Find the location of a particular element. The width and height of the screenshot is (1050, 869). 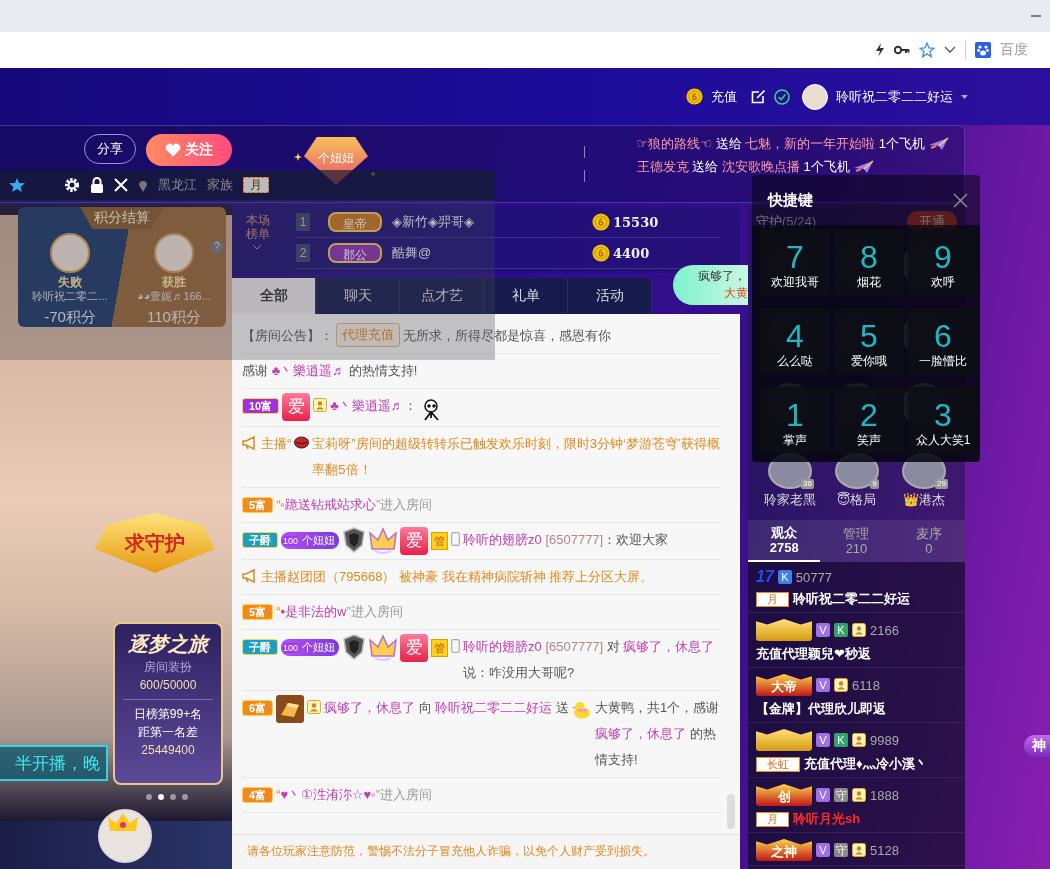

shortcut-key: 1 掌声 is located at coordinates (795, 420).